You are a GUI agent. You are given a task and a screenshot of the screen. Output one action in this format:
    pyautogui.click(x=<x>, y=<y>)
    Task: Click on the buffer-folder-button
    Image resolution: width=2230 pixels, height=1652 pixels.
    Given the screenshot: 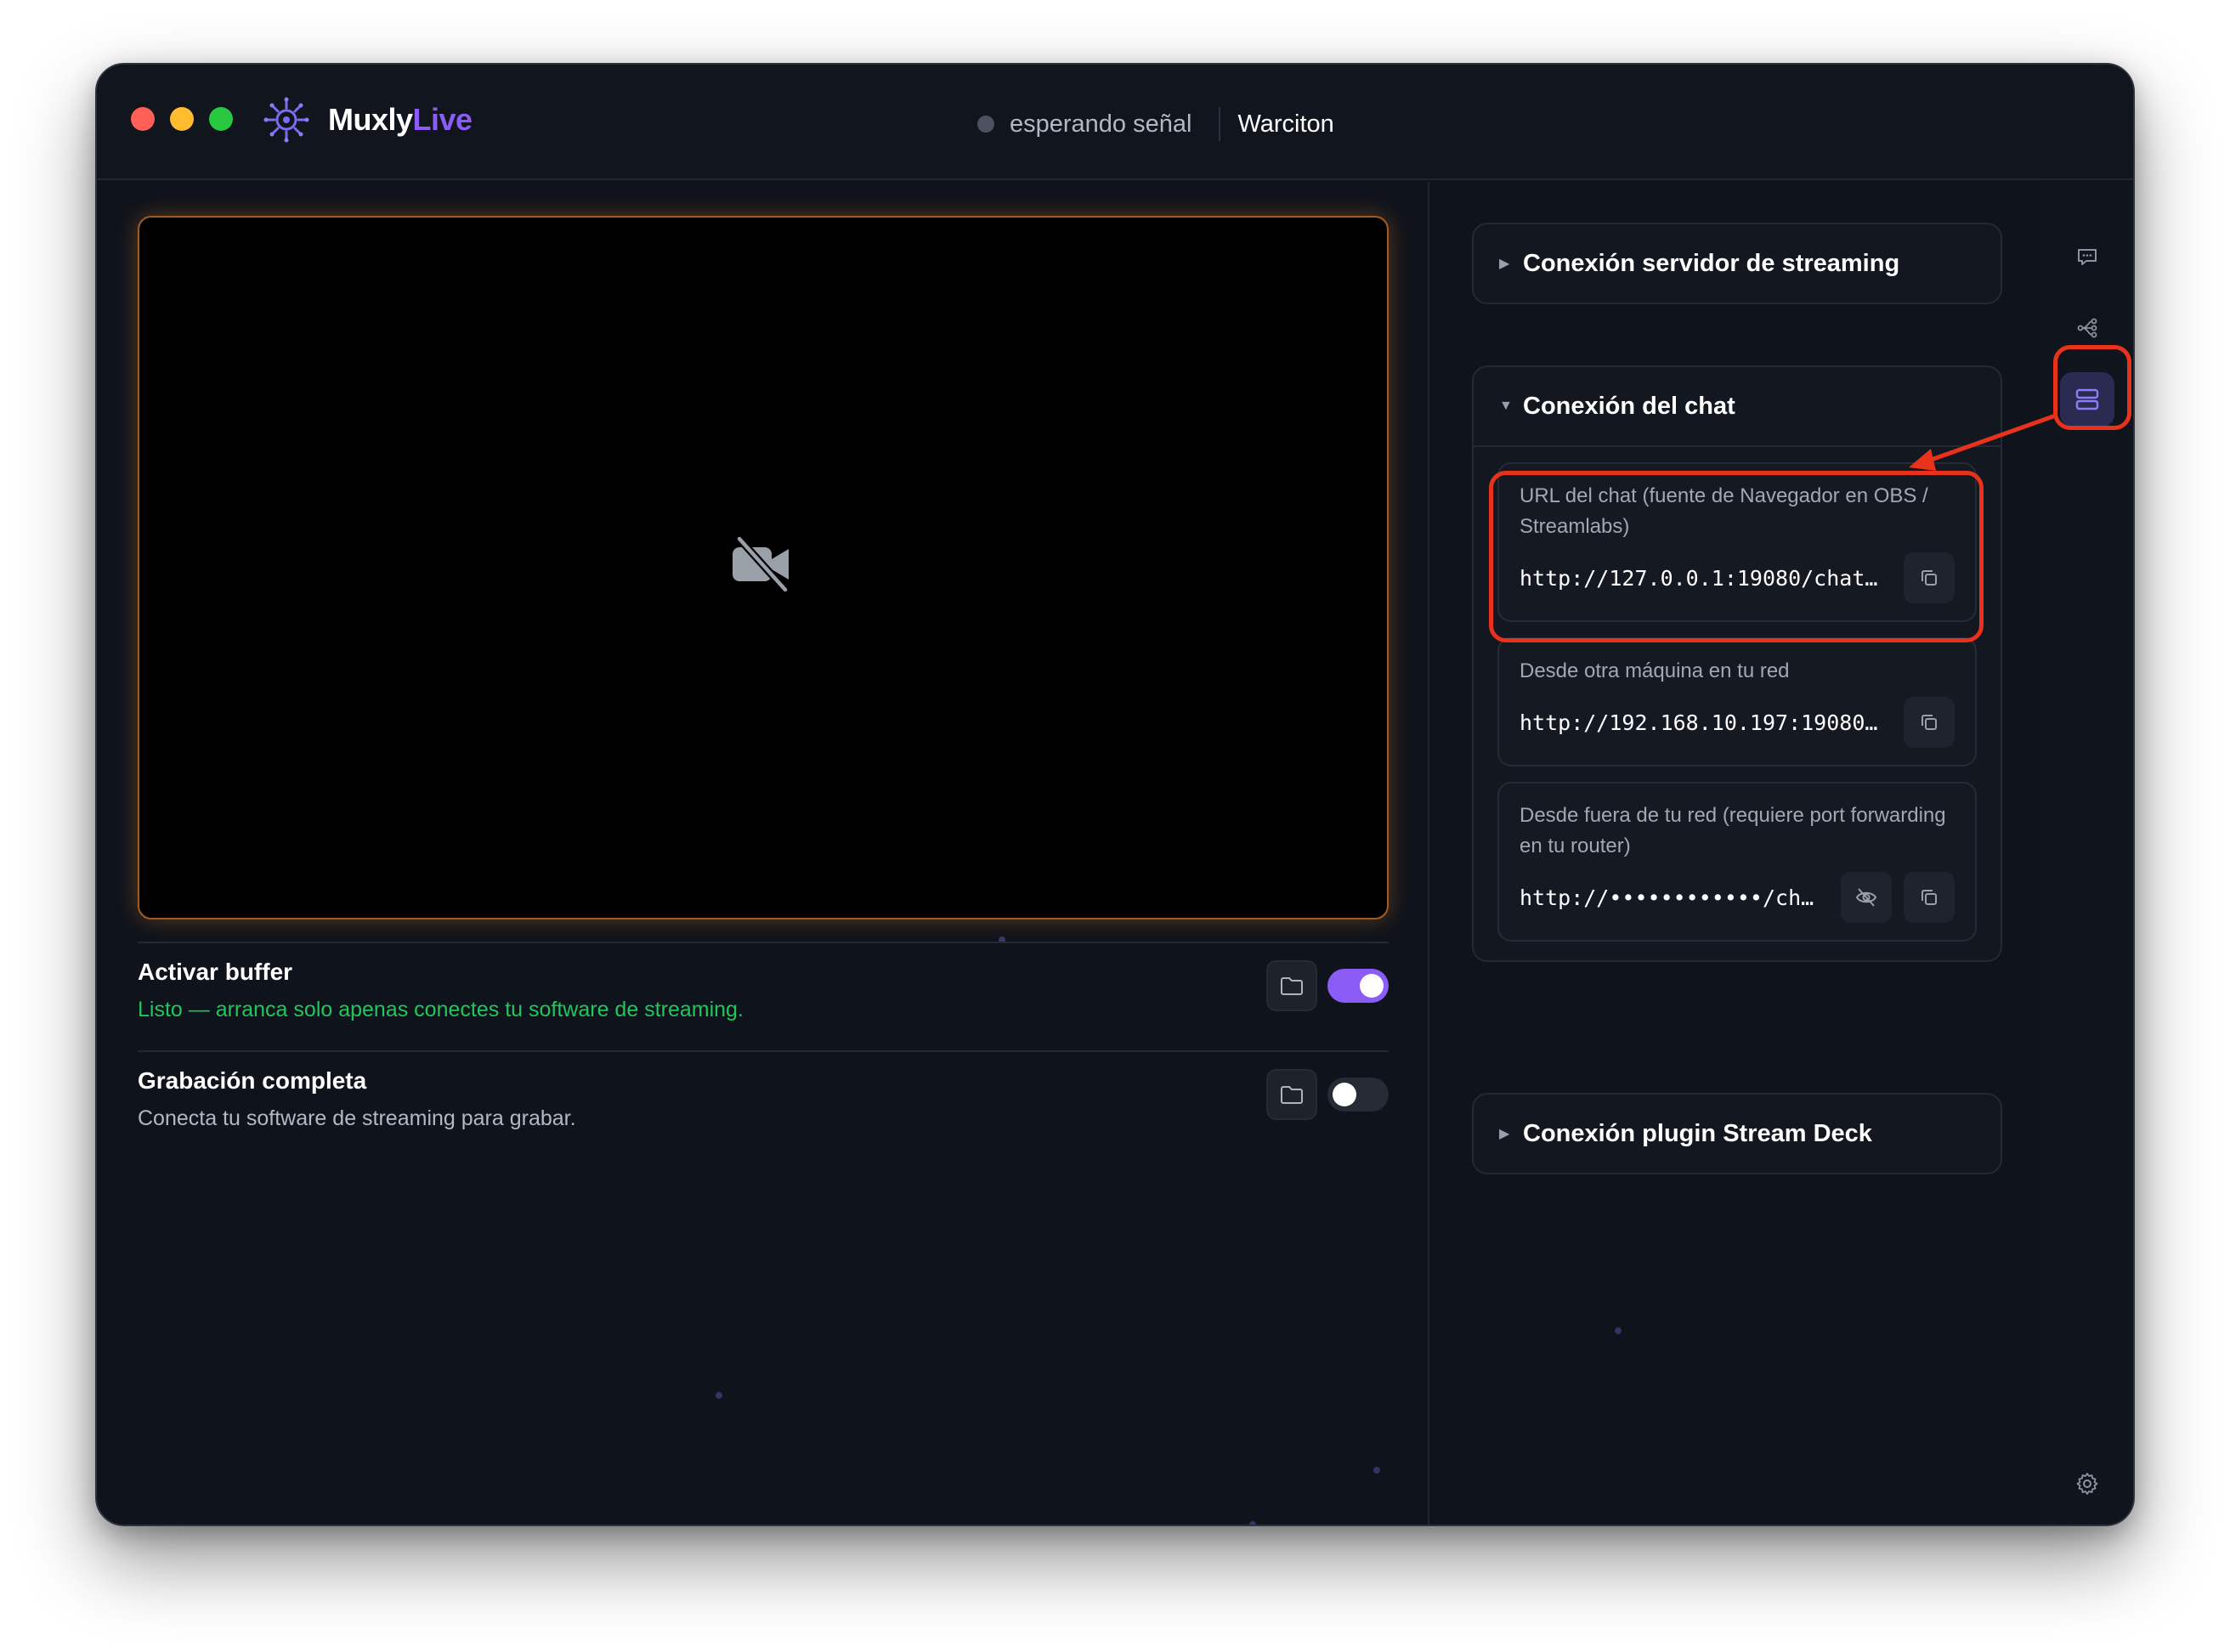 What is the action you would take?
    pyautogui.click(x=1291, y=985)
    